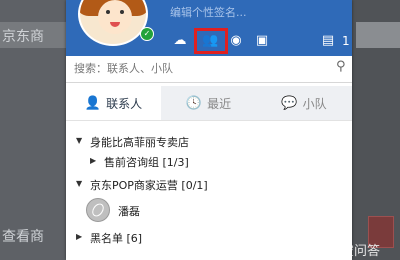  I want to click on person-icon: 👤, so click(93, 103).